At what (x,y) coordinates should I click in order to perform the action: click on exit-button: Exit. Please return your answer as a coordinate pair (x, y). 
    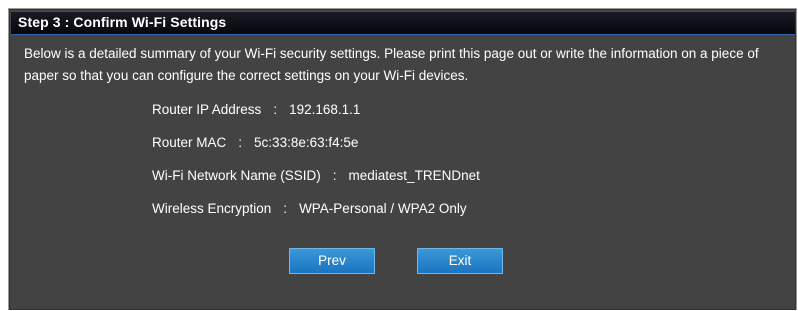
    Looking at the image, I should click on (460, 261).